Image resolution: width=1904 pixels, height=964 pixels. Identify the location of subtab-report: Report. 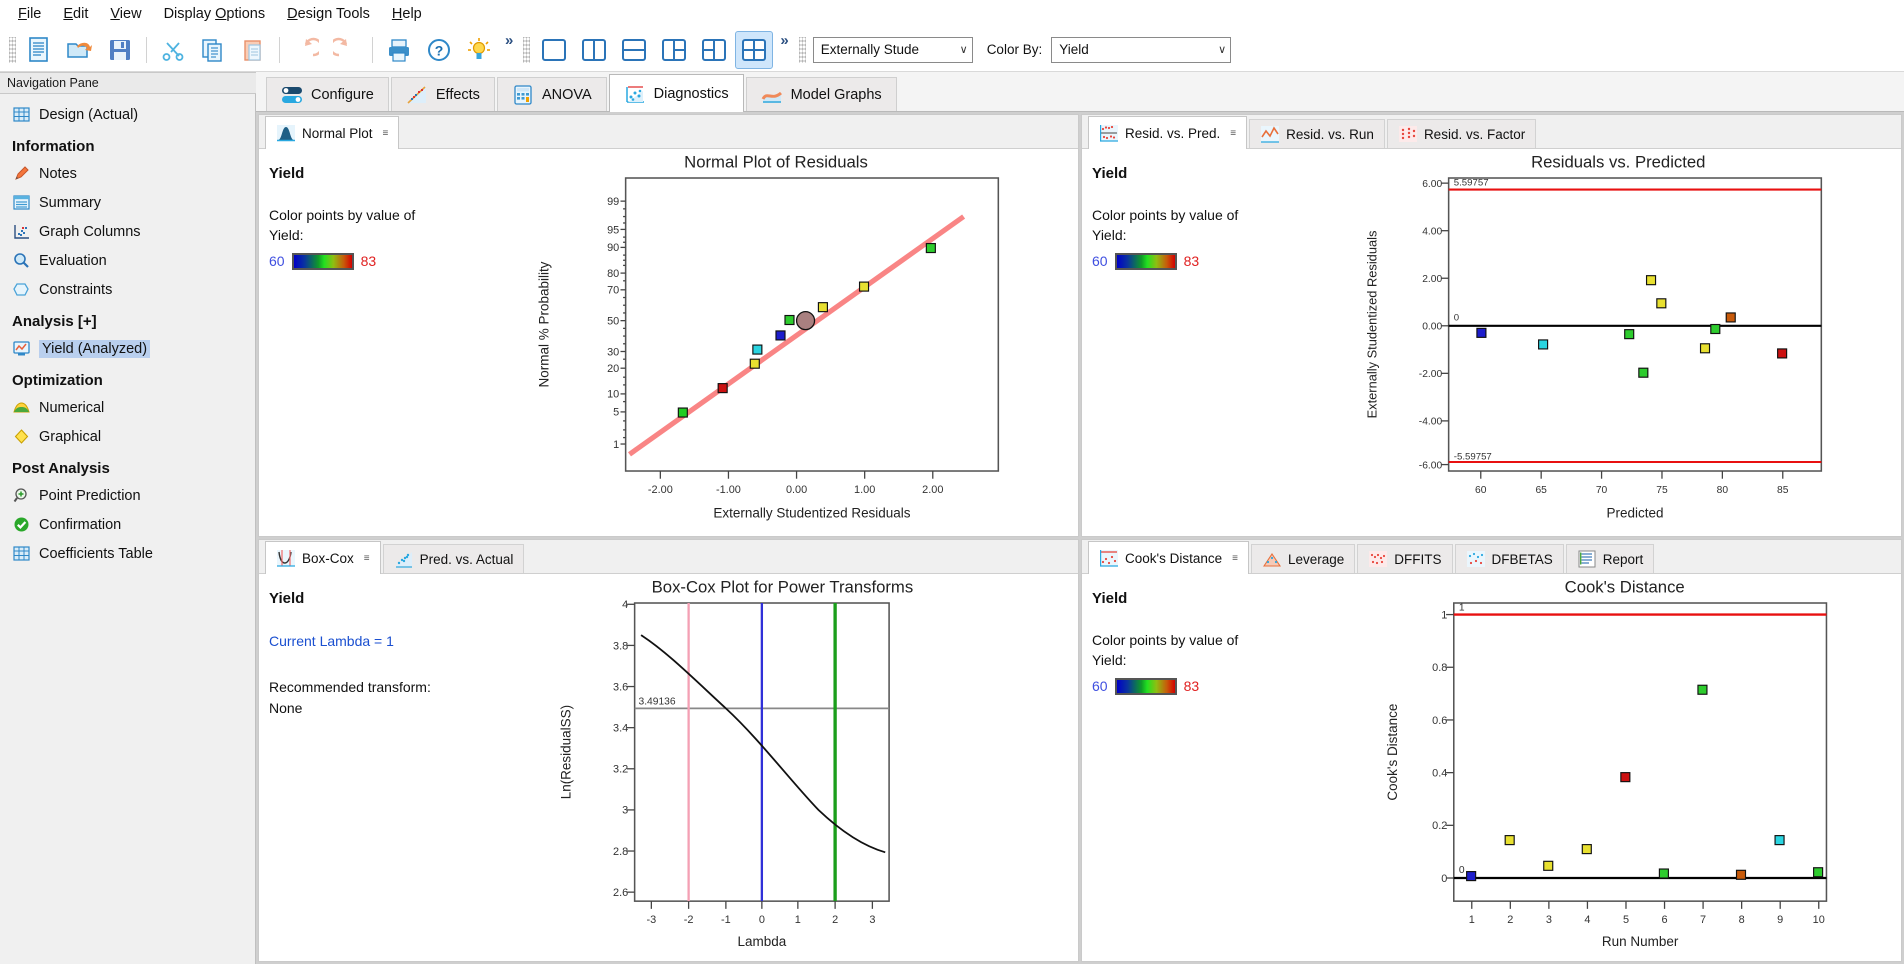
(1610, 558).